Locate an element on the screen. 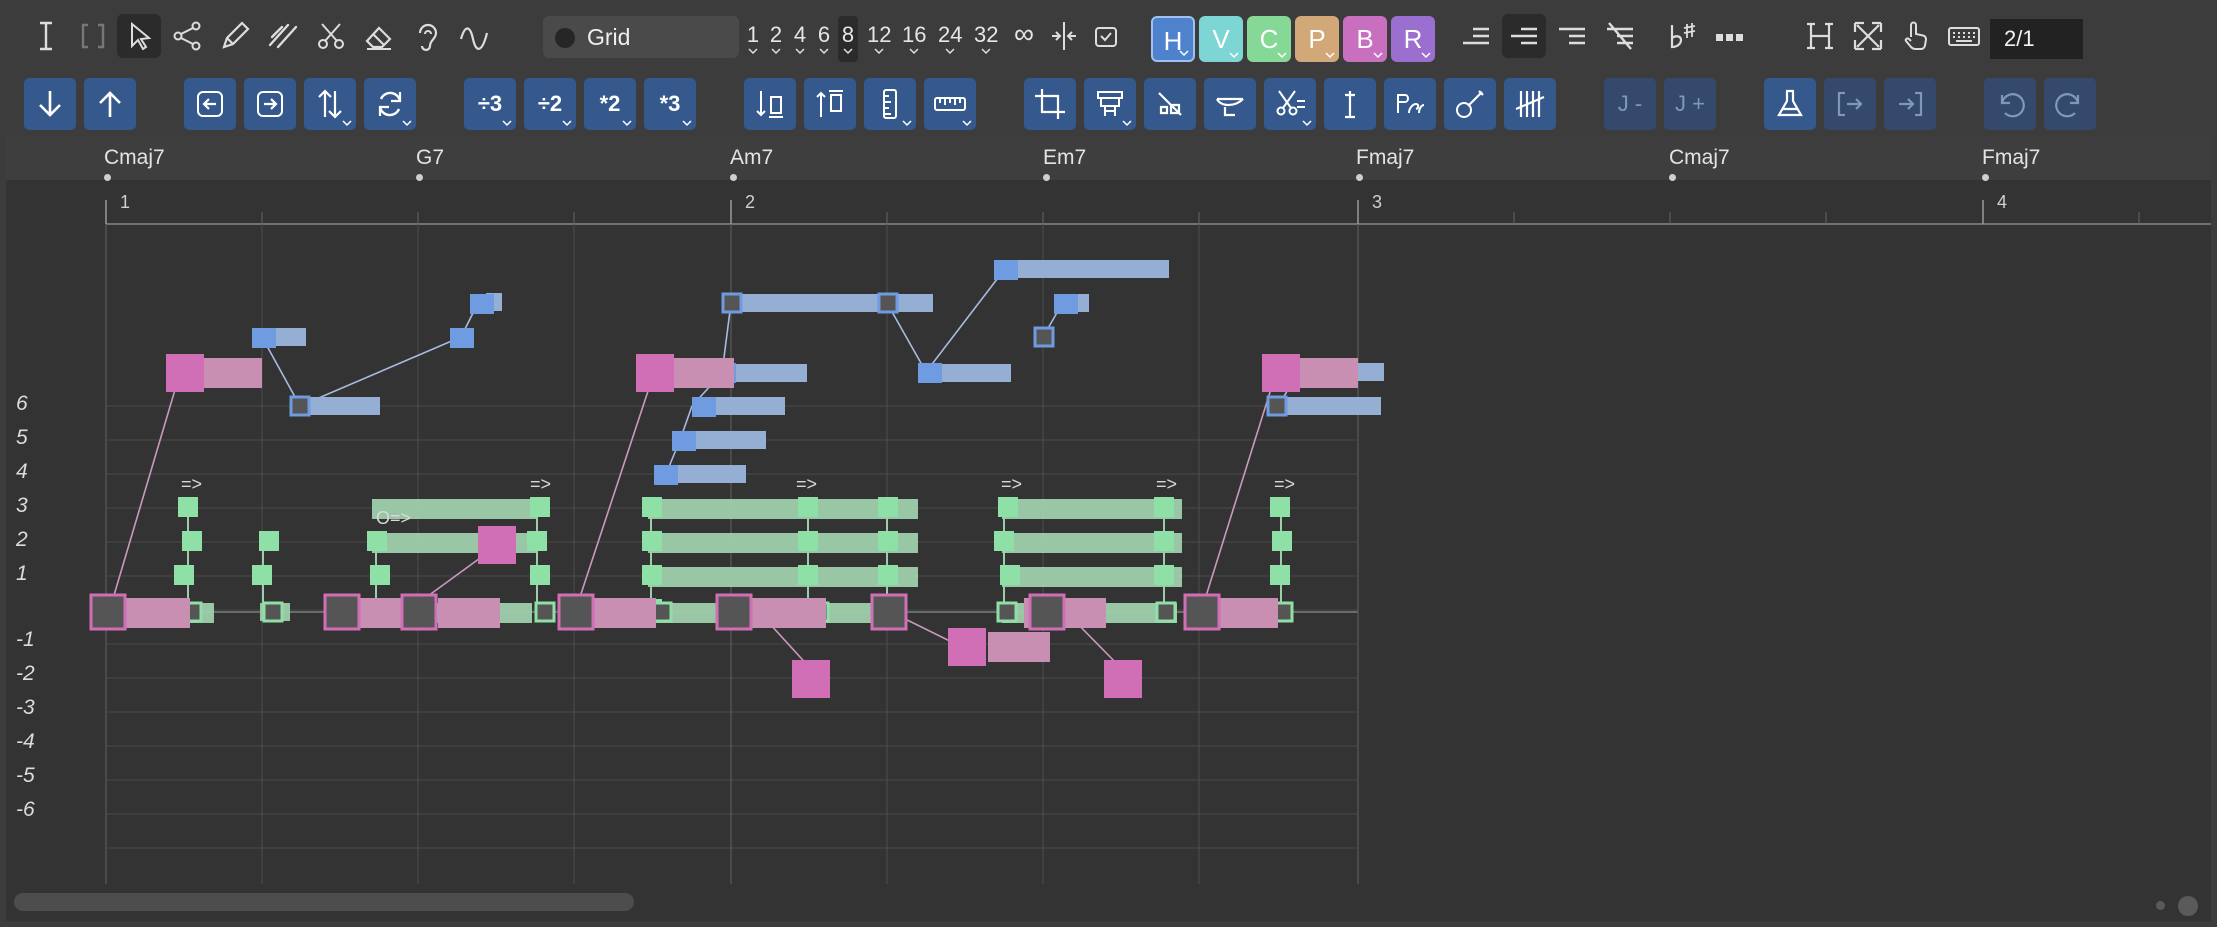  y-axis-label: 5 is located at coordinates (22, 437).